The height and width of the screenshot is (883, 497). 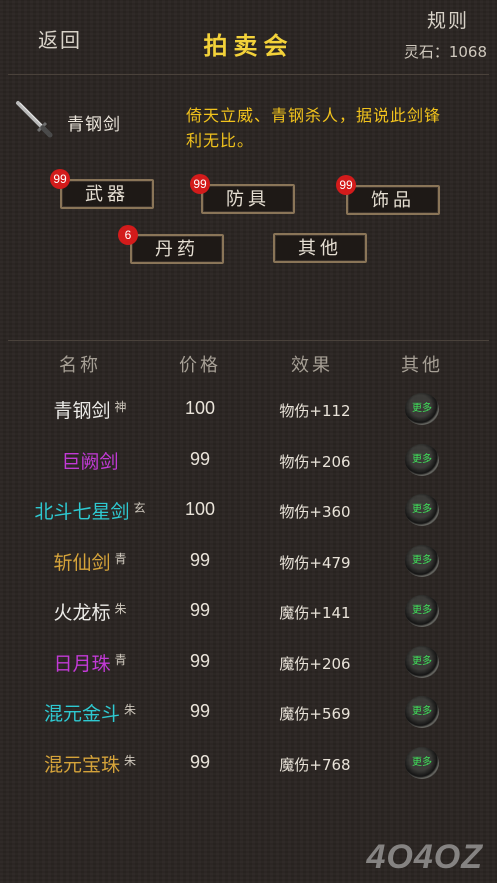 I want to click on category-label: 武器, so click(x=107, y=194).